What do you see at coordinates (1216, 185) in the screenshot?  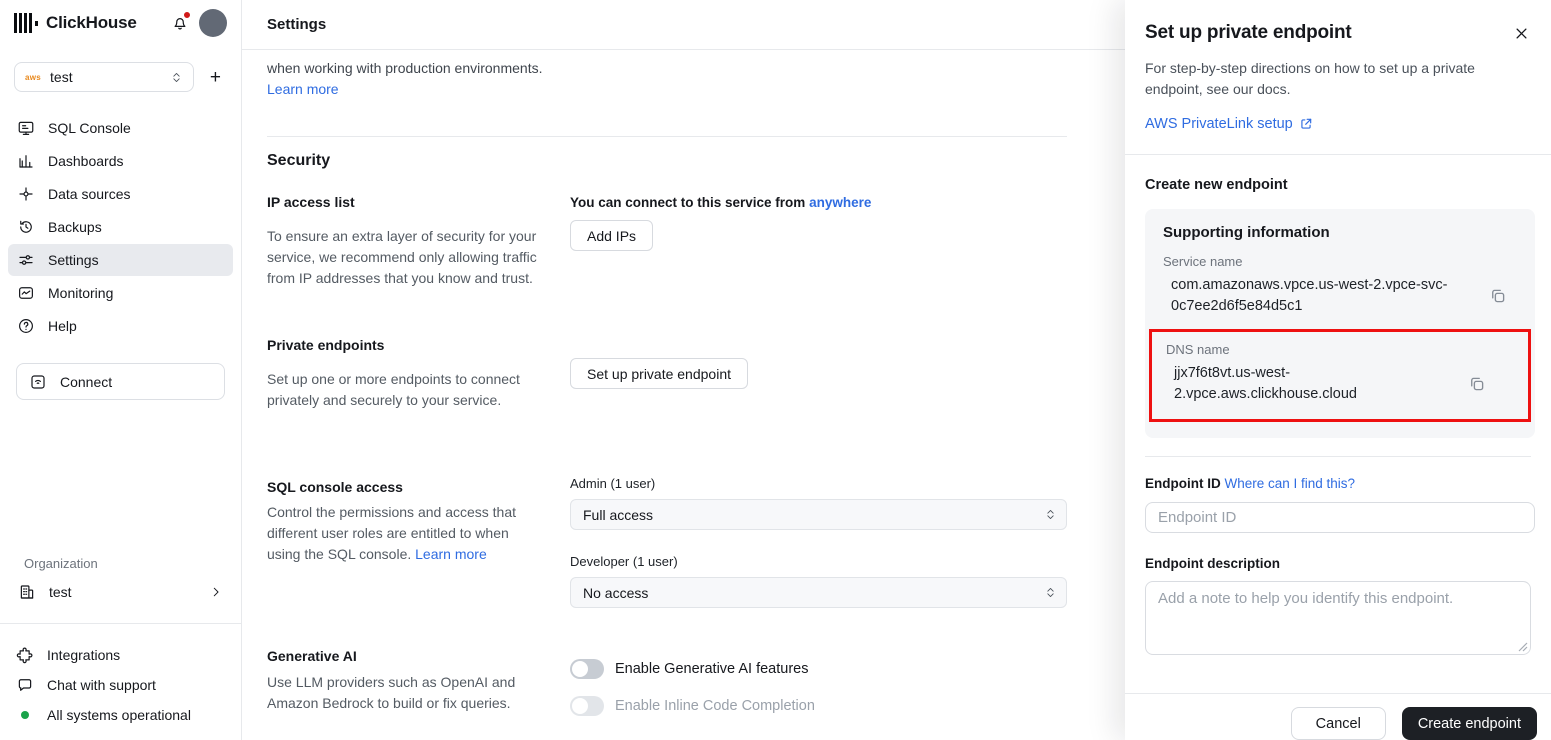 I see `create-endpoint-heading: Create new endpoint` at bounding box center [1216, 185].